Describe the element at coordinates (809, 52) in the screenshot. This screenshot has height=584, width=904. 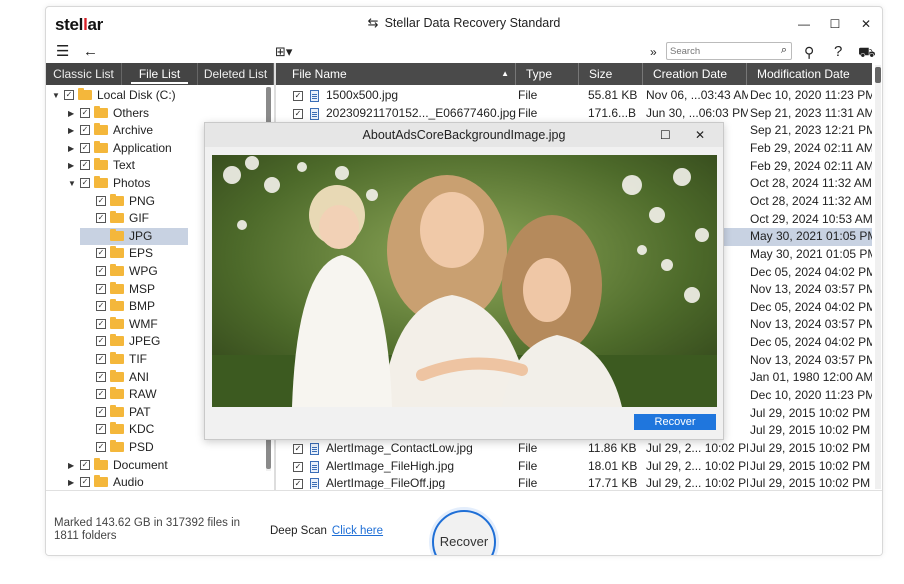
I see `wrench-icon: ⚲` at that location.